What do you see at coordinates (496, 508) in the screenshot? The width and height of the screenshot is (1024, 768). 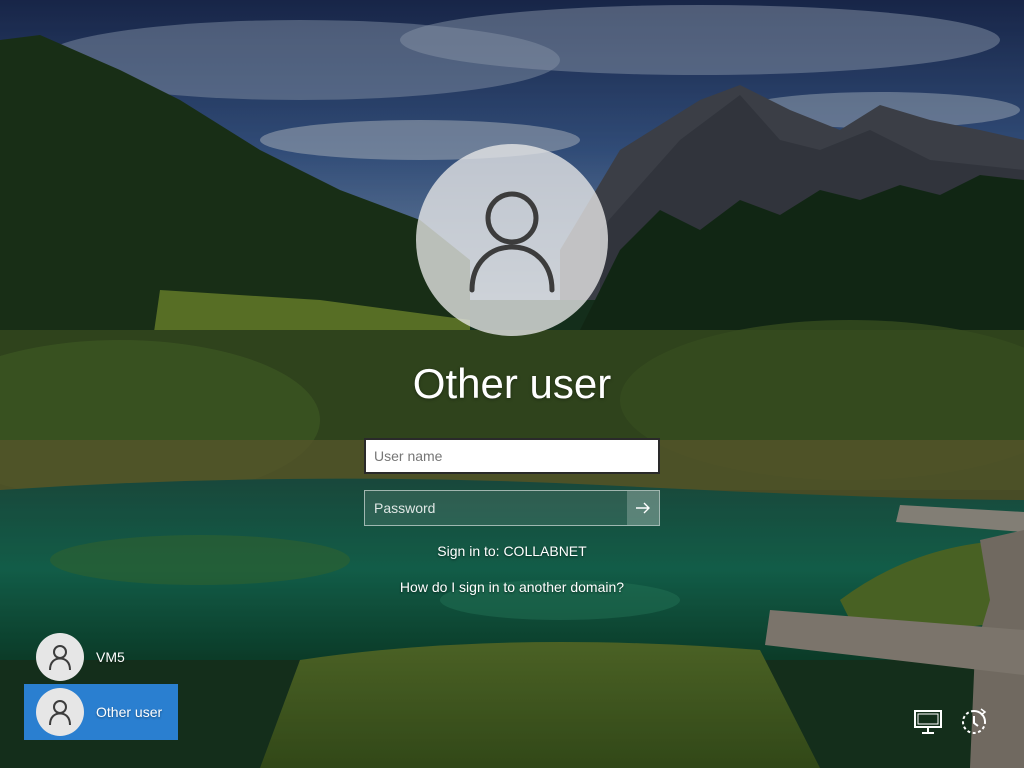 I see `password-input` at bounding box center [496, 508].